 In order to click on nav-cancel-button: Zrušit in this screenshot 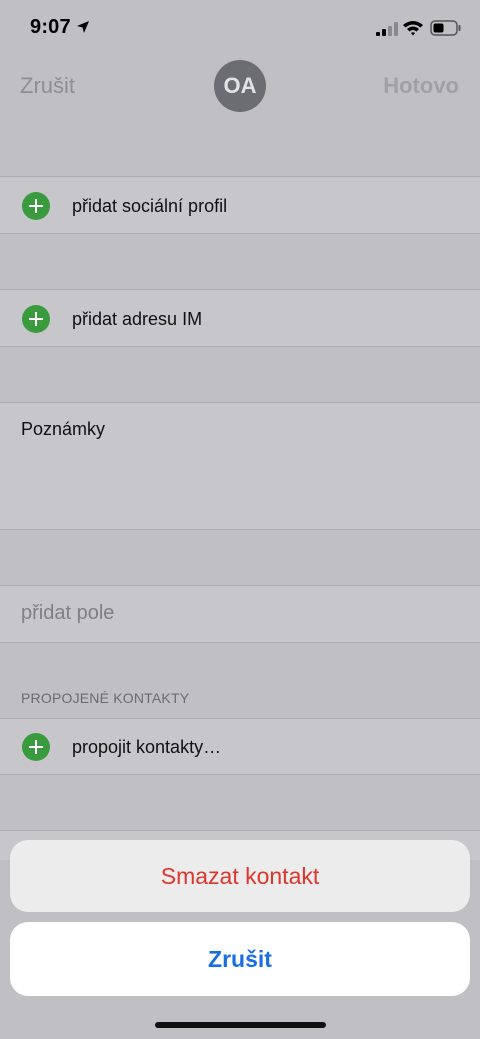, I will do `click(47, 86)`.